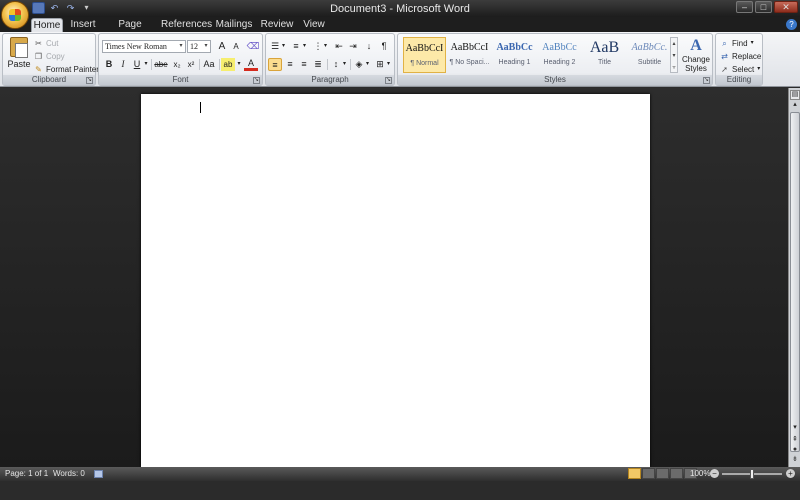 This screenshot has width=800, height=500. Describe the element at coordinates (47, 25) in the screenshot. I see `tab-home: Home` at that location.